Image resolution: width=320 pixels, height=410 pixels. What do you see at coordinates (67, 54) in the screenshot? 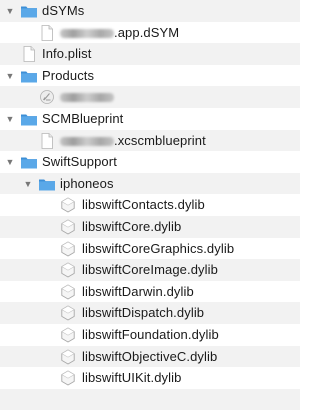
I see `file-label: Info.plist` at bounding box center [67, 54].